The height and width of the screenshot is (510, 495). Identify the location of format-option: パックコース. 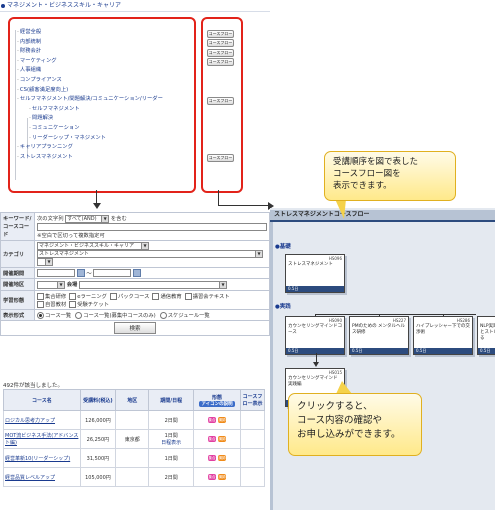
(129, 296).